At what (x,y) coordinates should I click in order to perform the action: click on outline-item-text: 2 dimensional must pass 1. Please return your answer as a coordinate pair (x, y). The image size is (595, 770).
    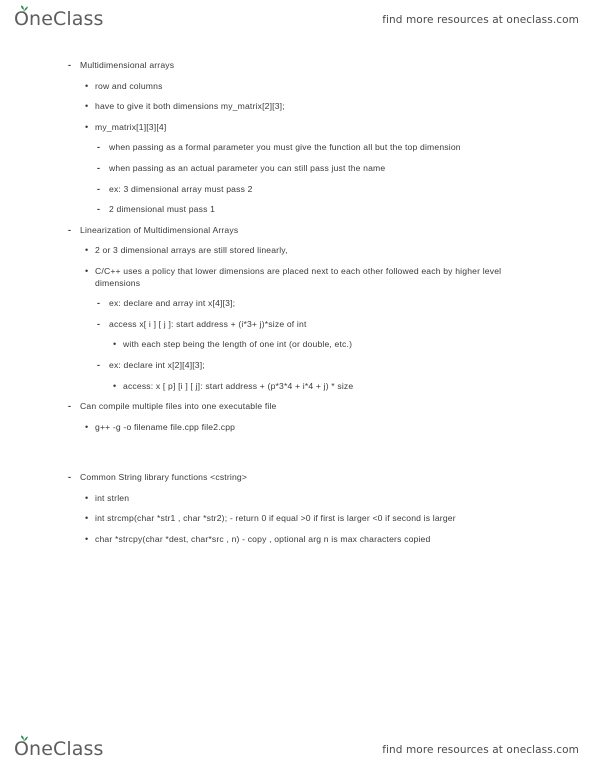
    Looking at the image, I should click on (162, 209).